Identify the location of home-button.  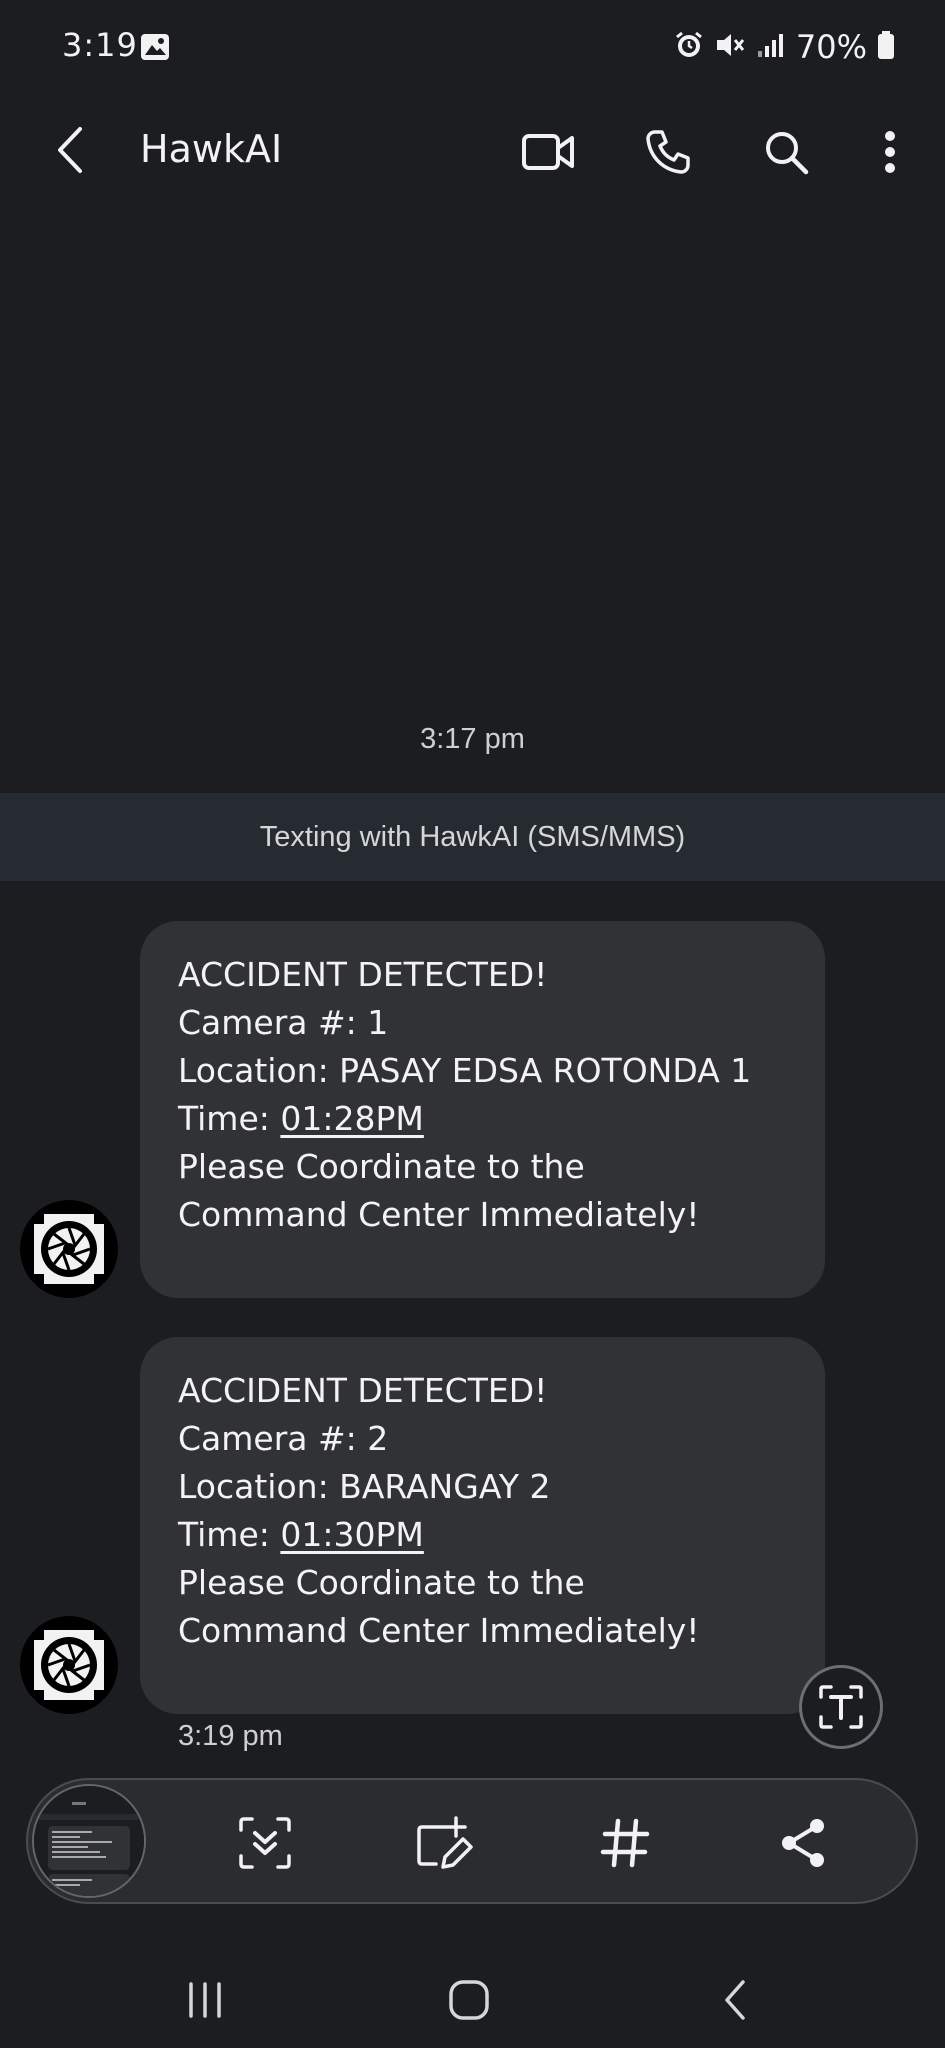
(469, 2000).